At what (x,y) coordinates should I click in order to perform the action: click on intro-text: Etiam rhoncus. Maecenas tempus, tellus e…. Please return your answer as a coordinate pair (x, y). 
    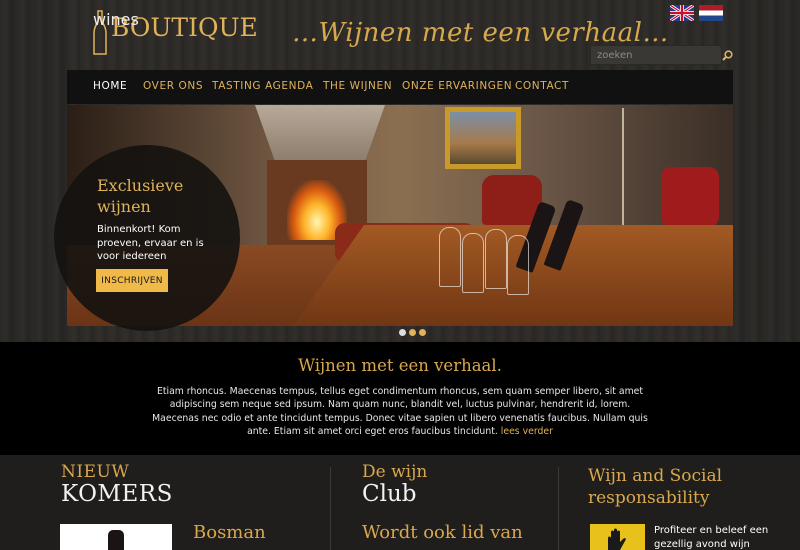
    Looking at the image, I should click on (400, 411).